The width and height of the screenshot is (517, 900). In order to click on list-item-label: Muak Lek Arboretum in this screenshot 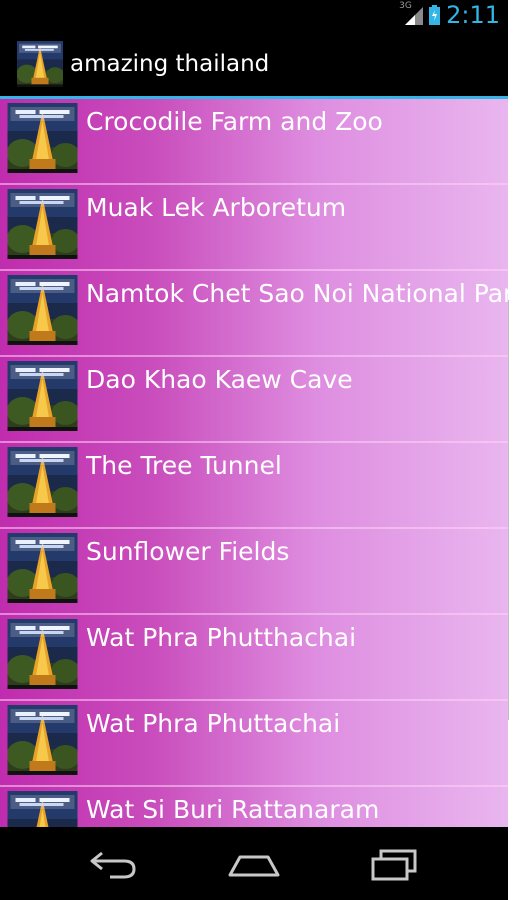, I will do `click(216, 207)`.